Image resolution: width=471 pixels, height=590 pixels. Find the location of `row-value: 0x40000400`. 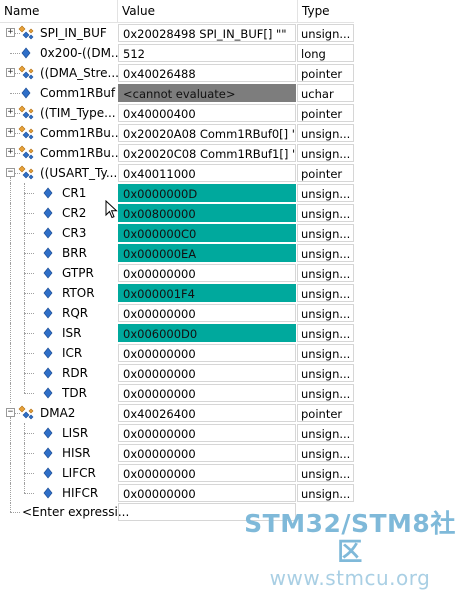

row-value: 0x40000400 is located at coordinates (207, 113).